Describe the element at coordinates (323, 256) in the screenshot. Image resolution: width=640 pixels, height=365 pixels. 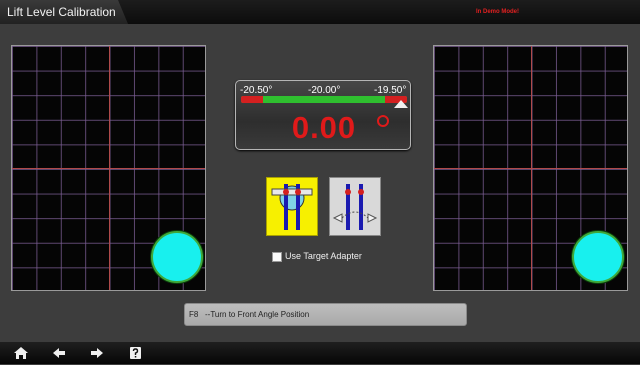
I see `use-target-adapter-label: Use Target Adapter` at that location.